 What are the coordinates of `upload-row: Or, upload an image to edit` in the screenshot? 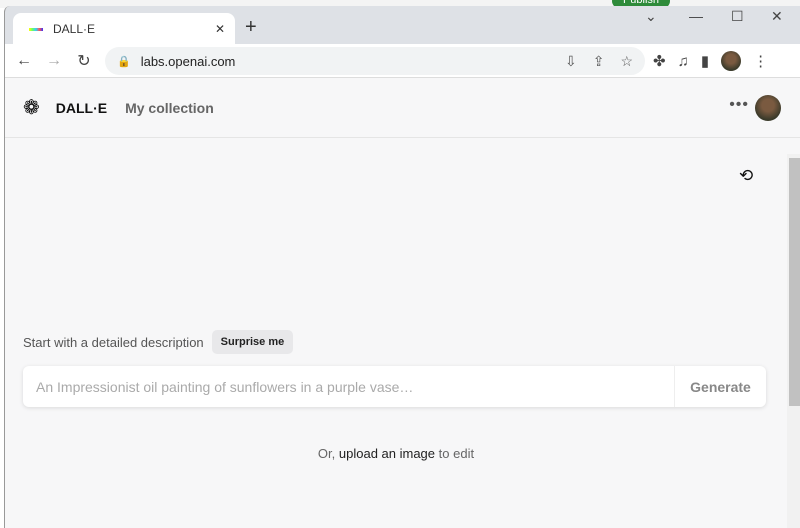 It's located at (396, 453).